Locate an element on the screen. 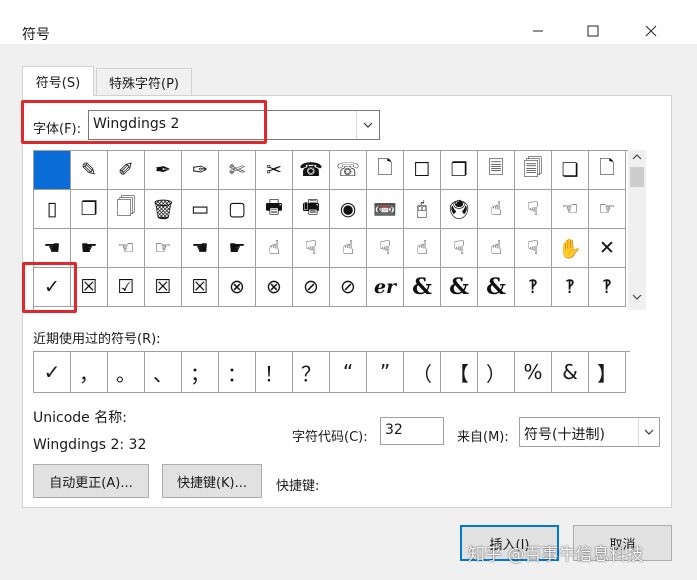 The width and height of the screenshot is (697, 580). scroll-thumb is located at coordinates (637, 177).